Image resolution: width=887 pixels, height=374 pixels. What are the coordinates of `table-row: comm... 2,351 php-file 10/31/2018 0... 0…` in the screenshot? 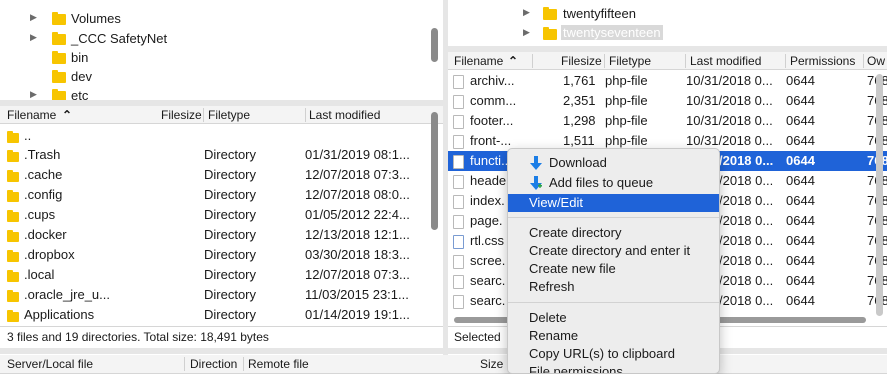 It's located at (667, 101).